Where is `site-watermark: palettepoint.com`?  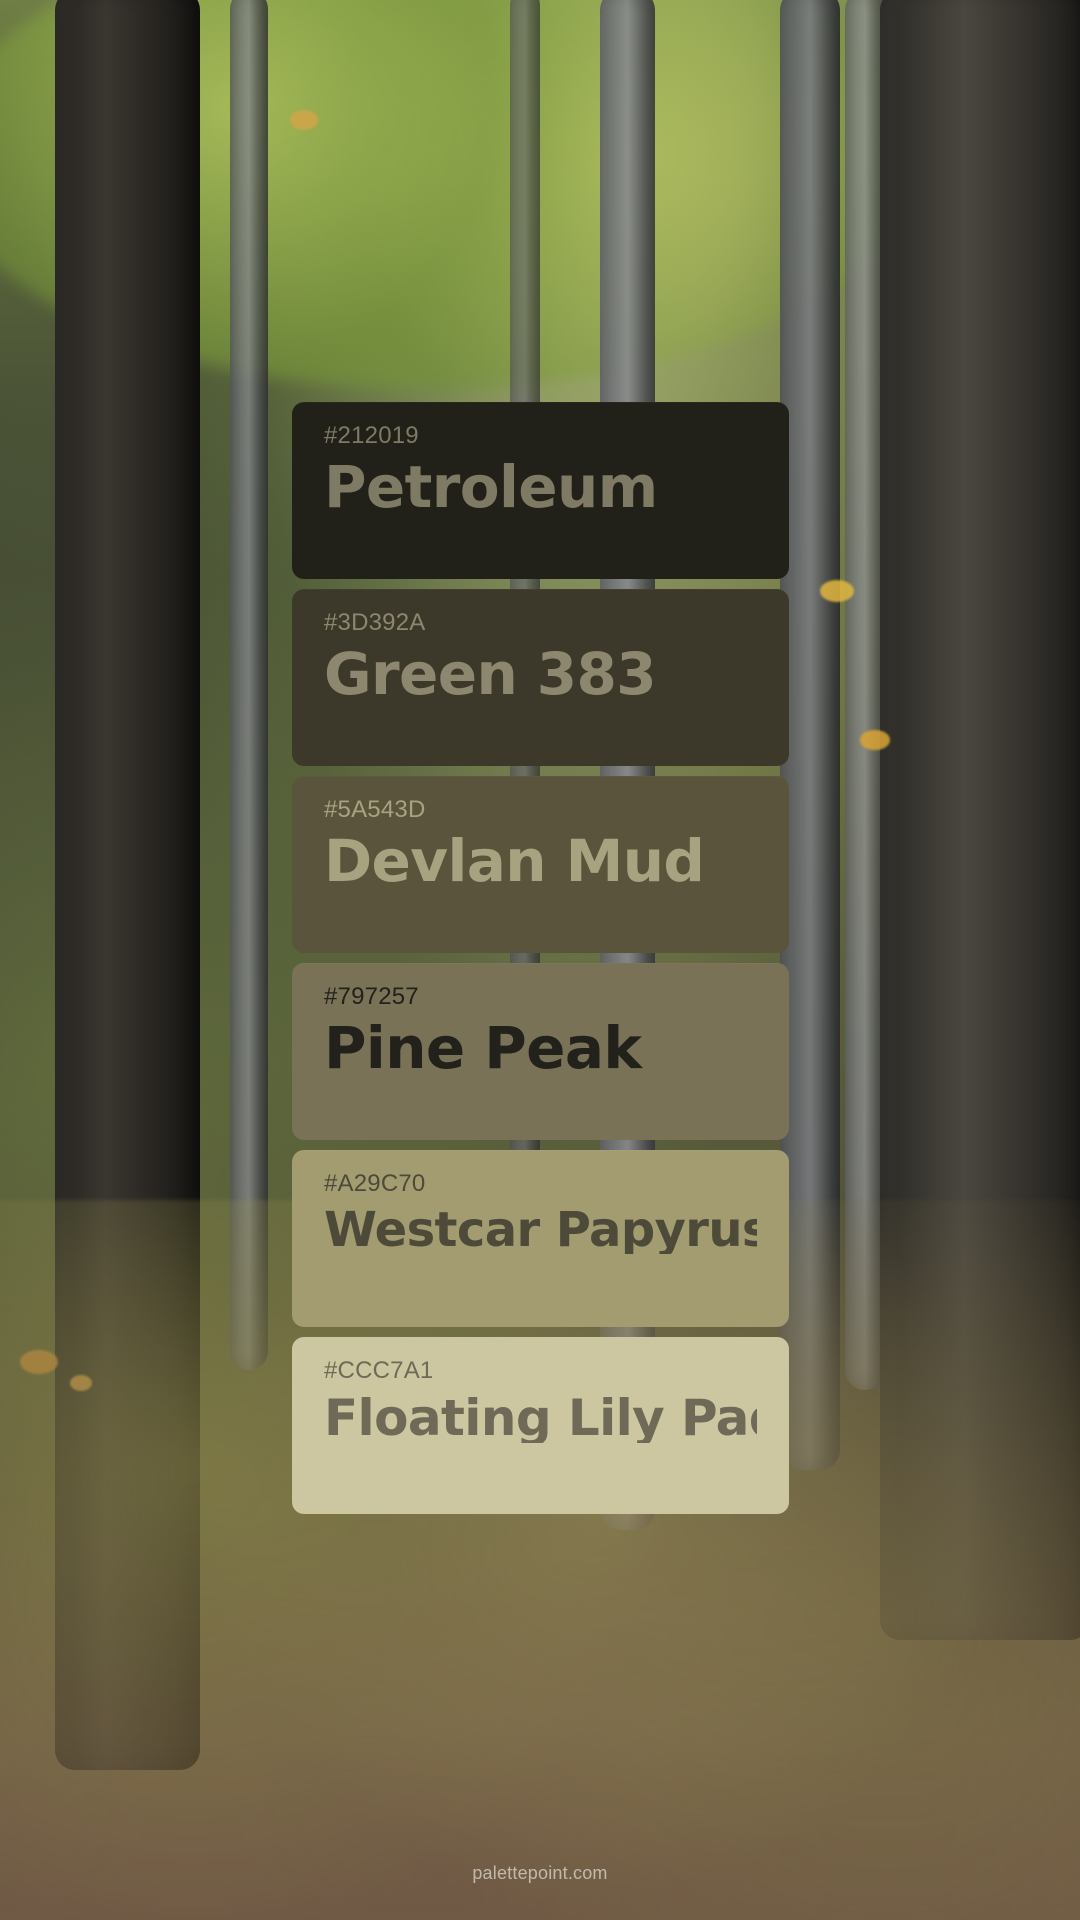
site-watermark: palettepoint.com is located at coordinates (540, 1873).